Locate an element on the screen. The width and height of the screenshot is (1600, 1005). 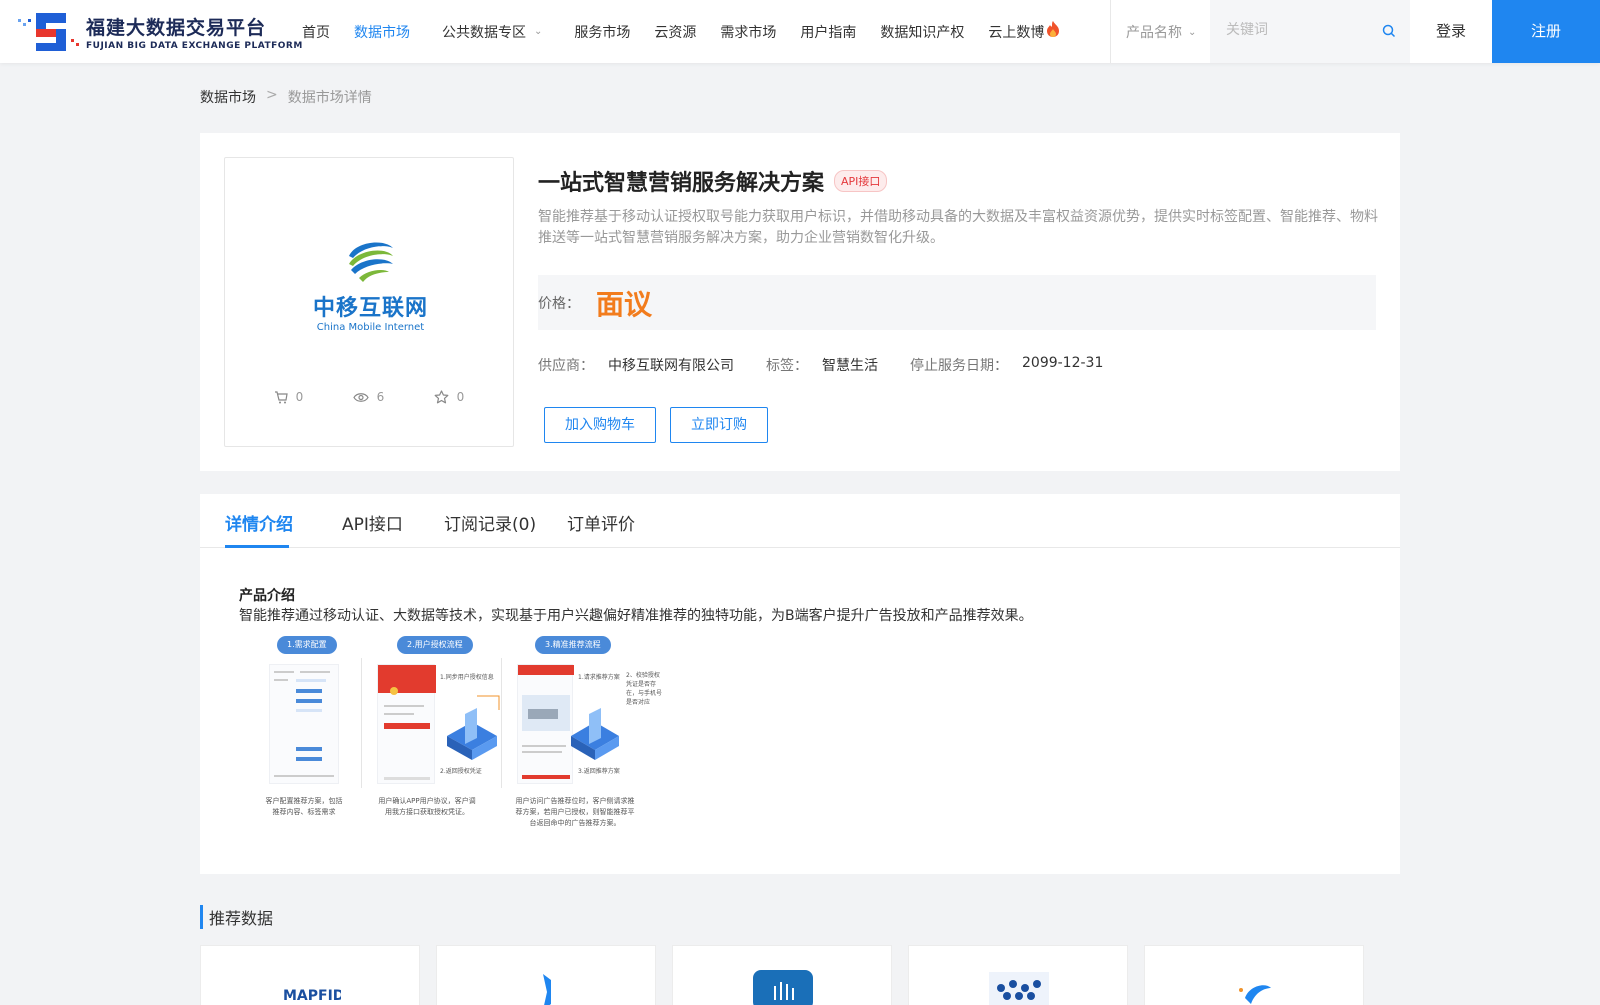
product-thumbnail: 中移互联网 China Mobile Internet 0 6 0 is located at coordinates (369, 302).